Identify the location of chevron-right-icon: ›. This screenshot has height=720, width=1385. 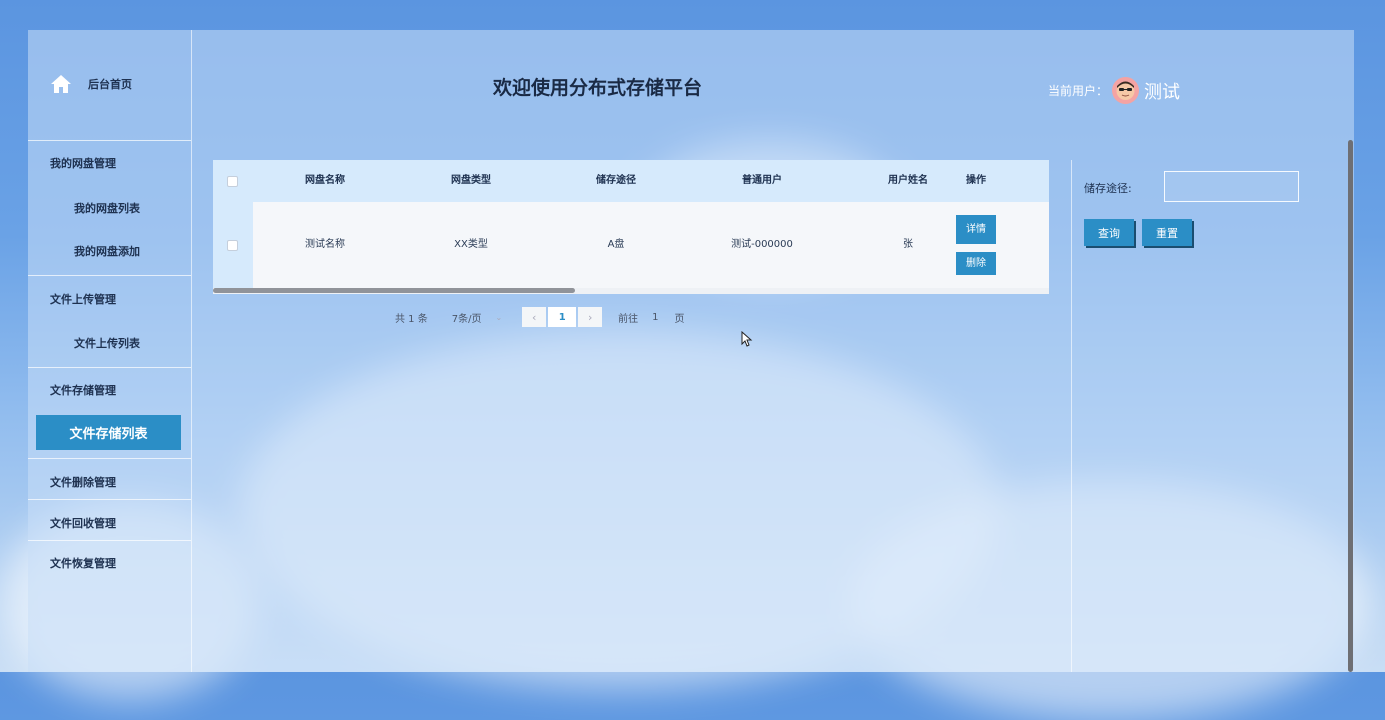
(590, 317).